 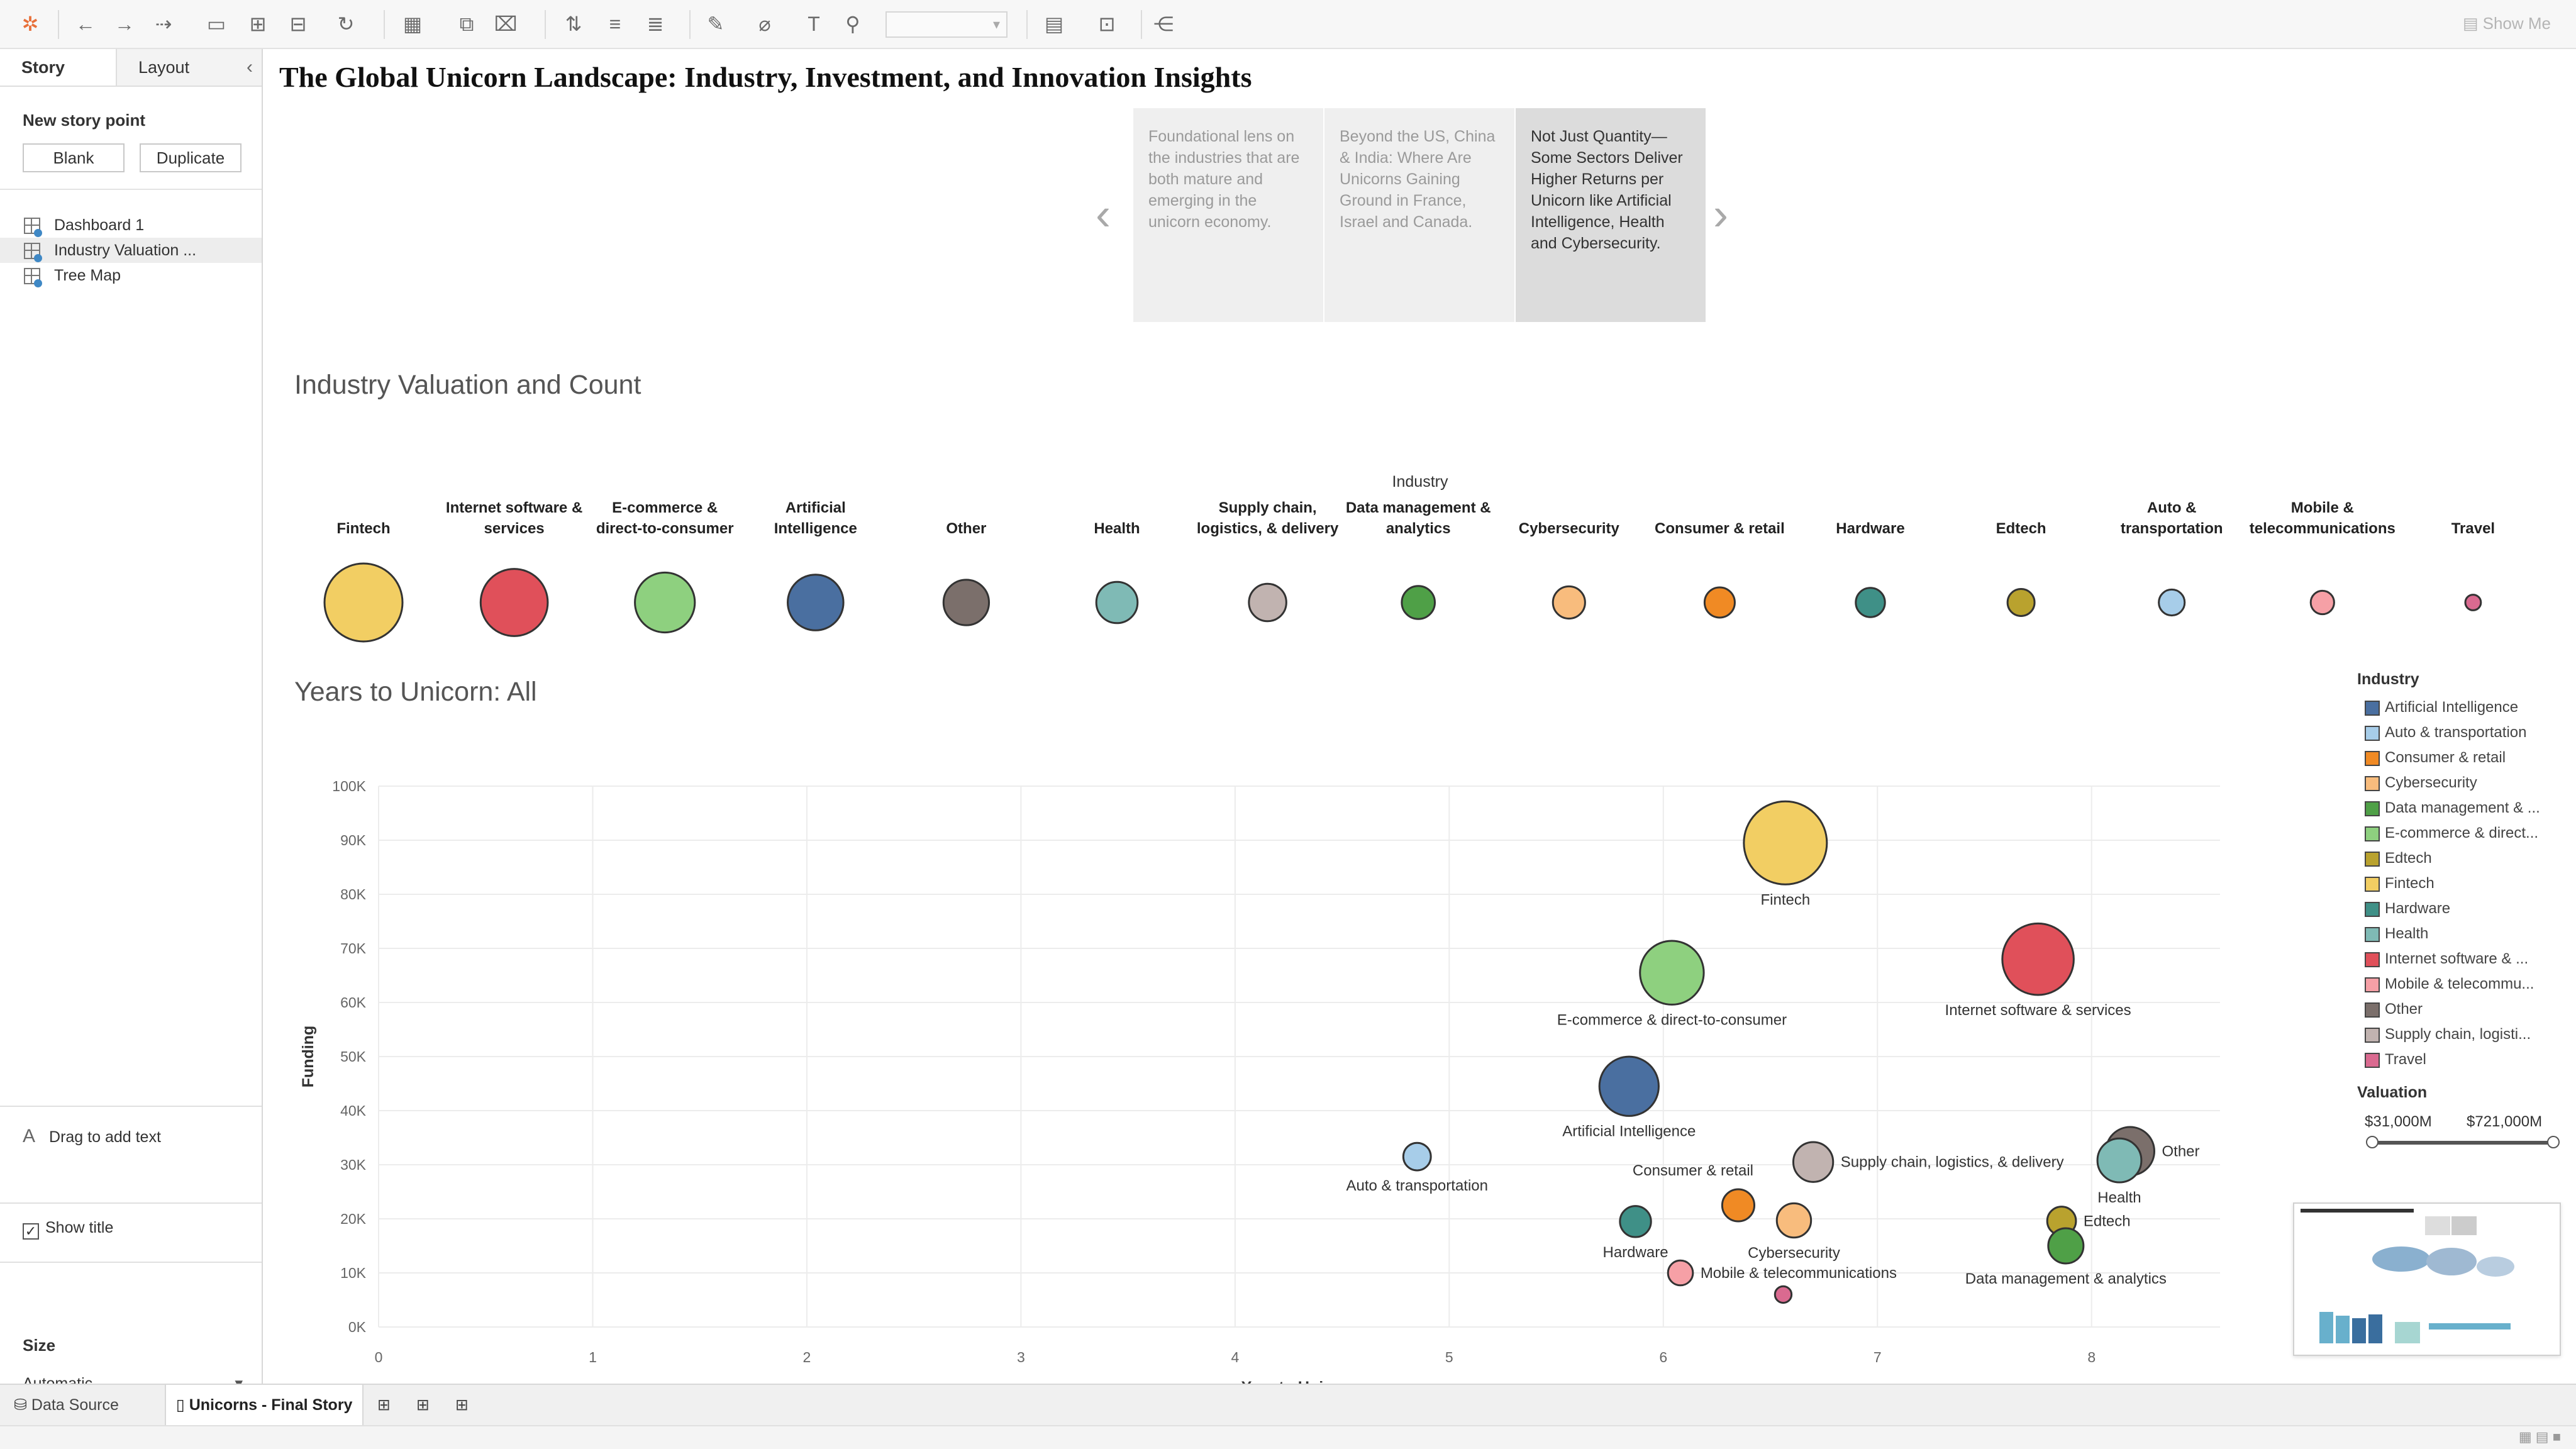 What do you see at coordinates (2457, 1059) in the screenshot?
I see `legend-item-travel: Travel` at bounding box center [2457, 1059].